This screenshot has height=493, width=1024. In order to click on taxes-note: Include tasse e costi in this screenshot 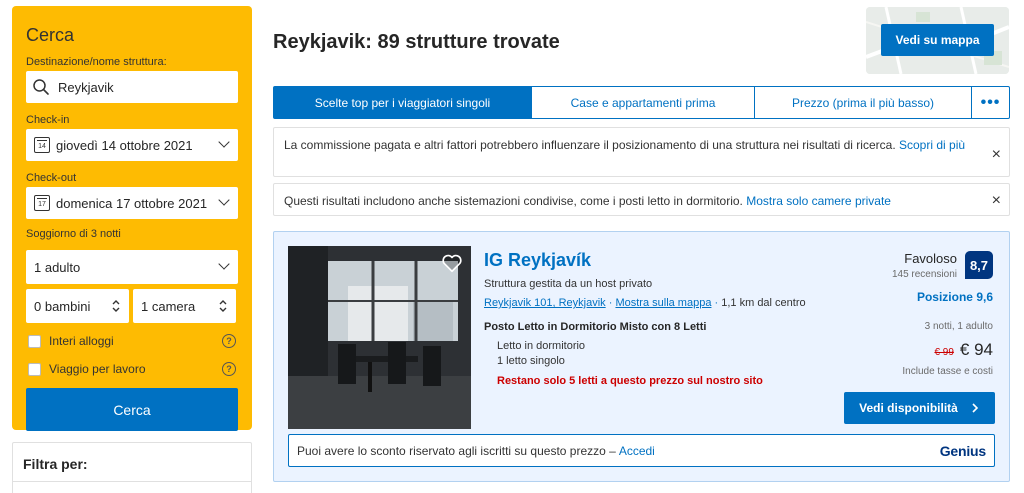, I will do `click(947, 371)`.